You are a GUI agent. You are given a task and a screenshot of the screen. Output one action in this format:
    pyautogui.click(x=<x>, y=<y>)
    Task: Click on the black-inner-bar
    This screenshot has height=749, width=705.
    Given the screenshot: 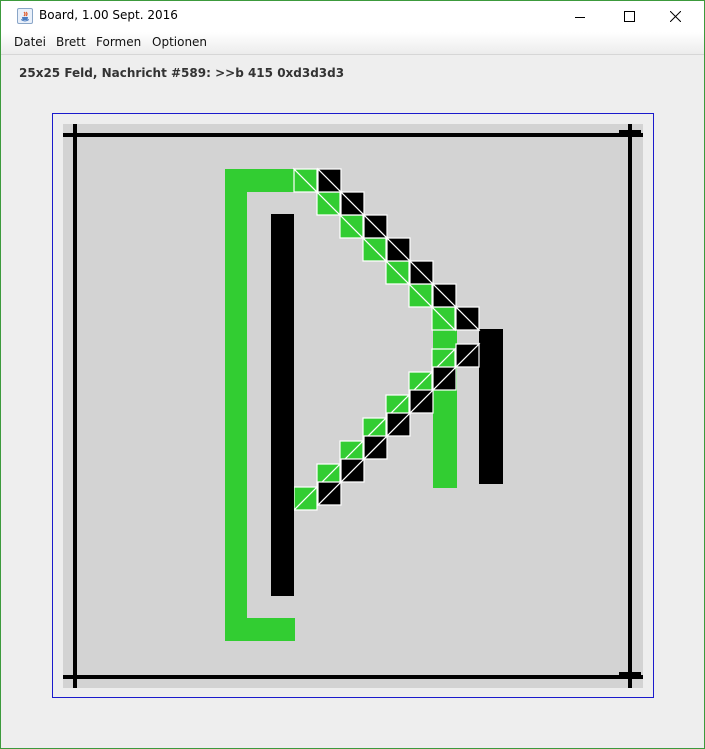 What is the action you would take?
    pyautogui.click(x=282, y=405)
    